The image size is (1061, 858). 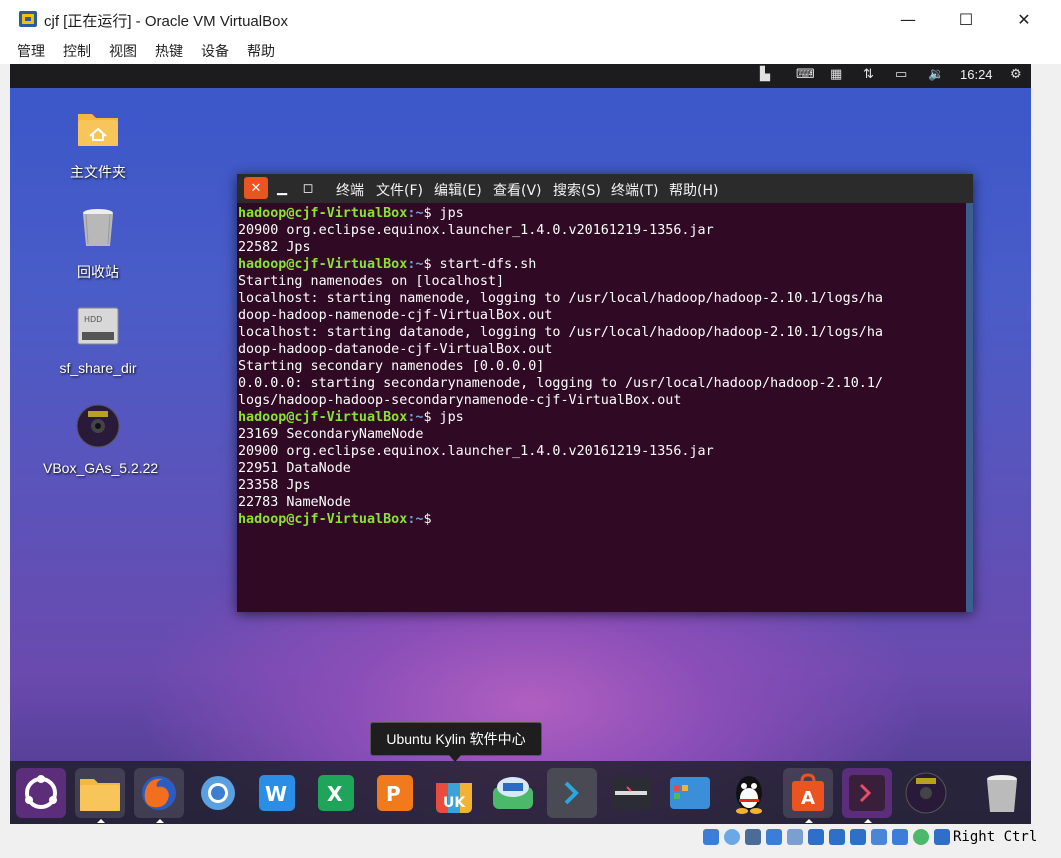 I want to click on host-key-label: Right Ctrl, so click(x=995, y=837).